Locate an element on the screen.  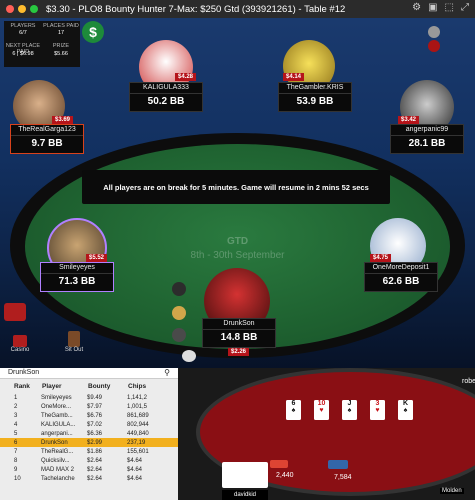
bounty-cell: $7.97 is located at coordinates (95, 406).